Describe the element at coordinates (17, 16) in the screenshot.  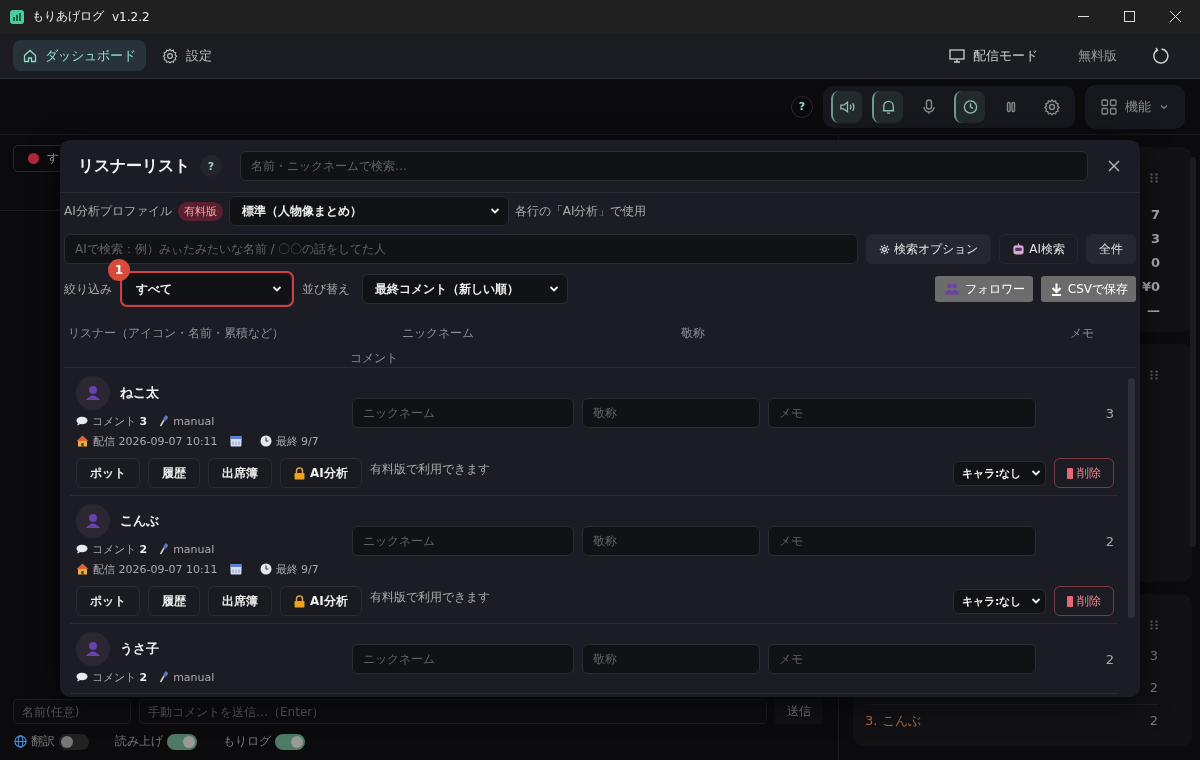
I see `app-logo-icon` at that location.